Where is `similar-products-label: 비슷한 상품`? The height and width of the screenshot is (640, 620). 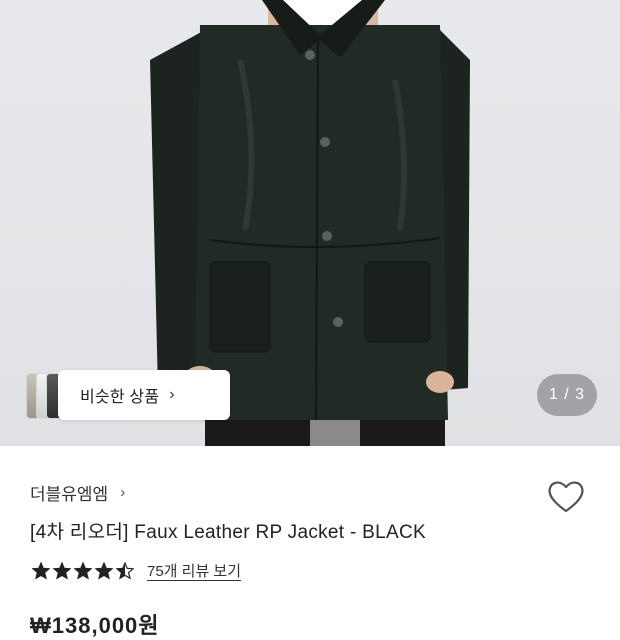
similar-products-label: 비슷한 상품 is located at coordinates (120, 397).